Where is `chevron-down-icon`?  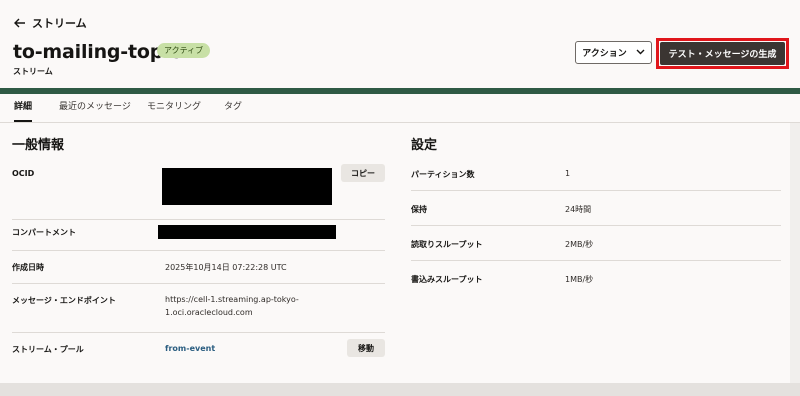
chevron-down-icon is located at coordinates (640, 53).